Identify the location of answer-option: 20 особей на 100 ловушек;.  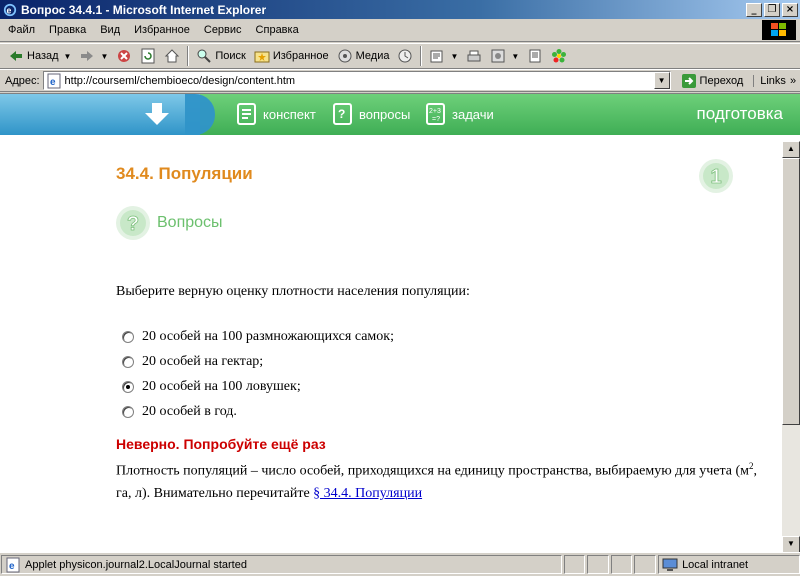
(258, 386).